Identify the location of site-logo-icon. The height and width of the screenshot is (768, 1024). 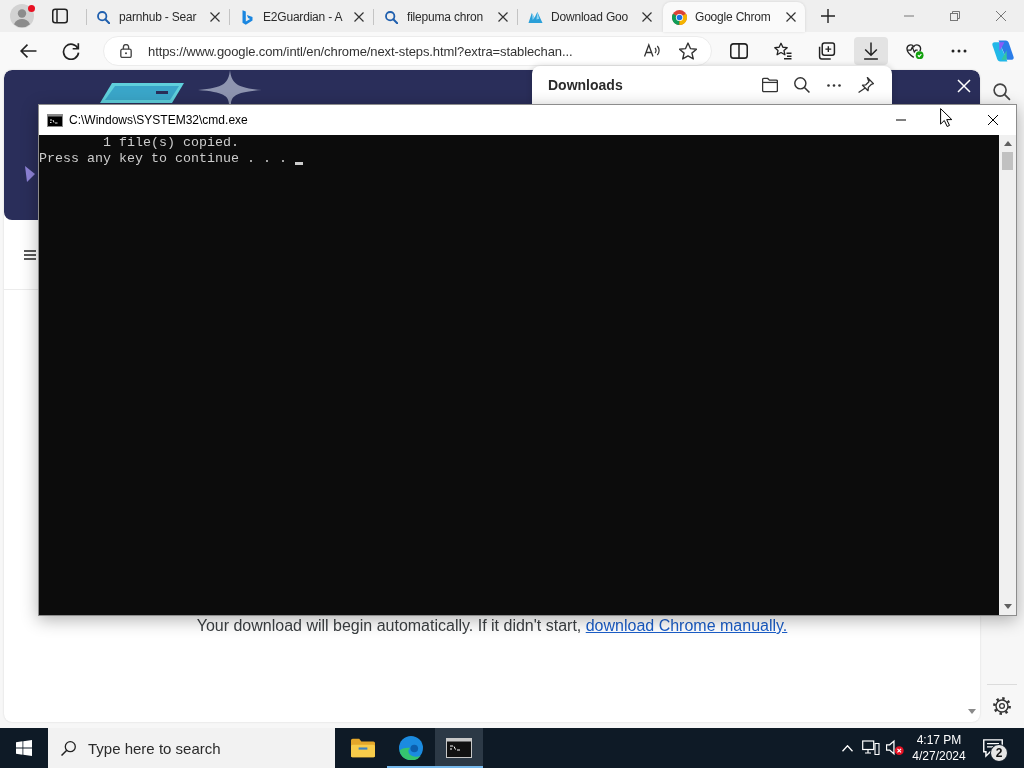
(535, 17).